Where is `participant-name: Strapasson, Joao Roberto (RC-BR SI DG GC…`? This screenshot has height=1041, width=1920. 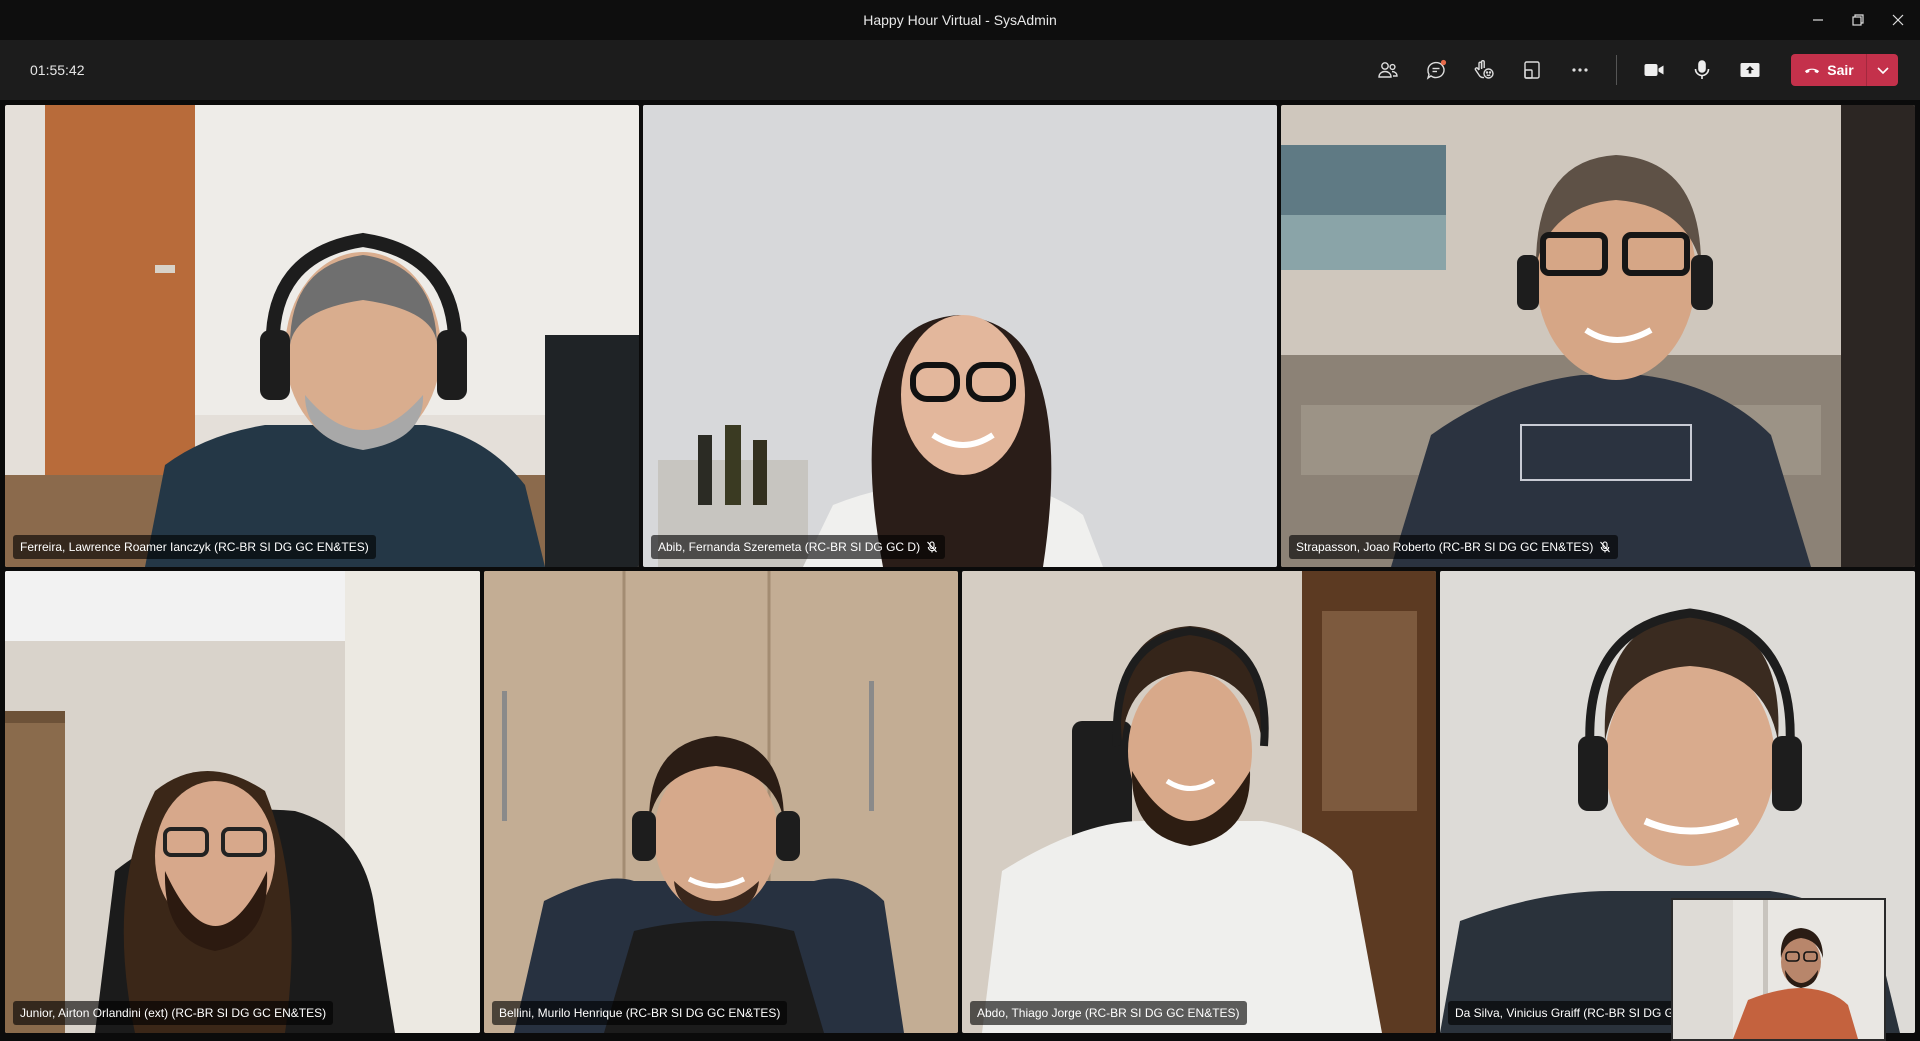
participant-name: Strapasson, Joao Roberto (RC-BR SI DG GC… is located at coordinates (1445, 547).